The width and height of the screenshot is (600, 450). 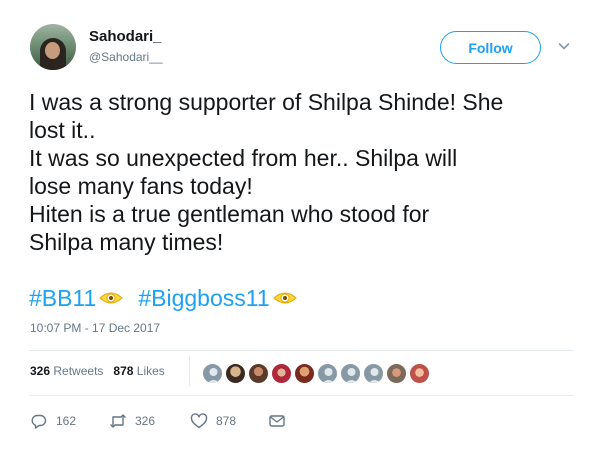 I want to click on tweet-text-line: Shilpa many times!, so click(x=126, y=242).